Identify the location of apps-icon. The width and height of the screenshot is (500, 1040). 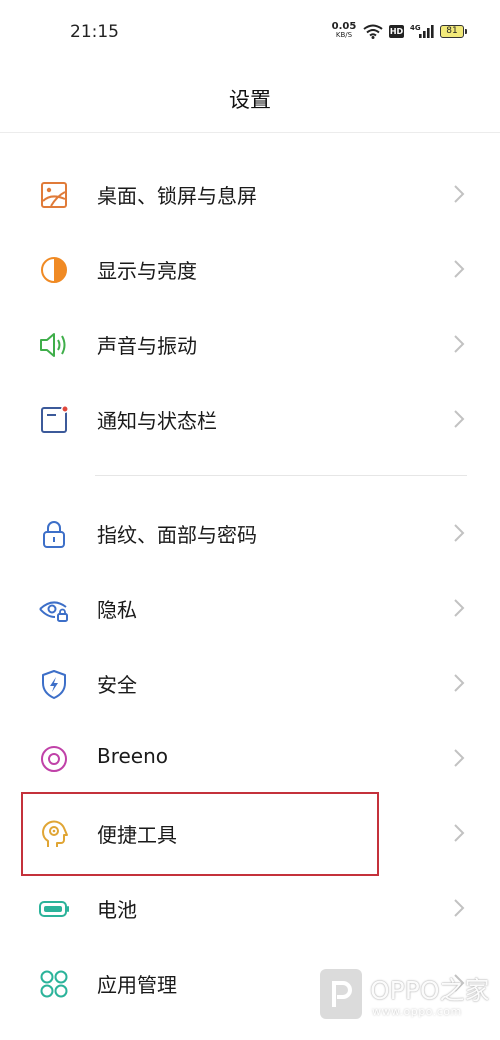
(54, 984).